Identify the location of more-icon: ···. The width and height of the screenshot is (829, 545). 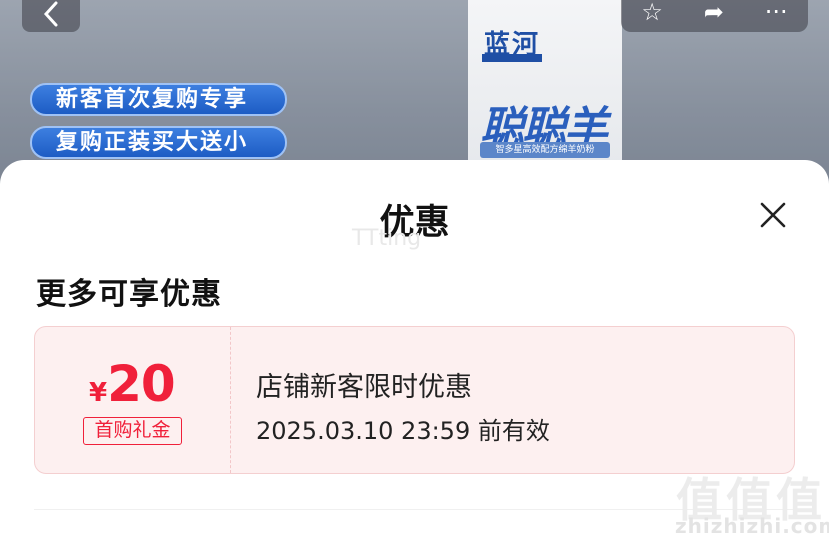
(776, 12).